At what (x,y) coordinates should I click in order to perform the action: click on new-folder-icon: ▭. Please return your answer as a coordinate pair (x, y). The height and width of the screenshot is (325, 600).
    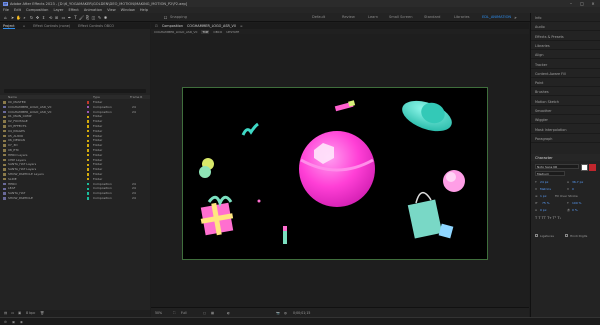
    Looking at the image, I should click on (12, 313).